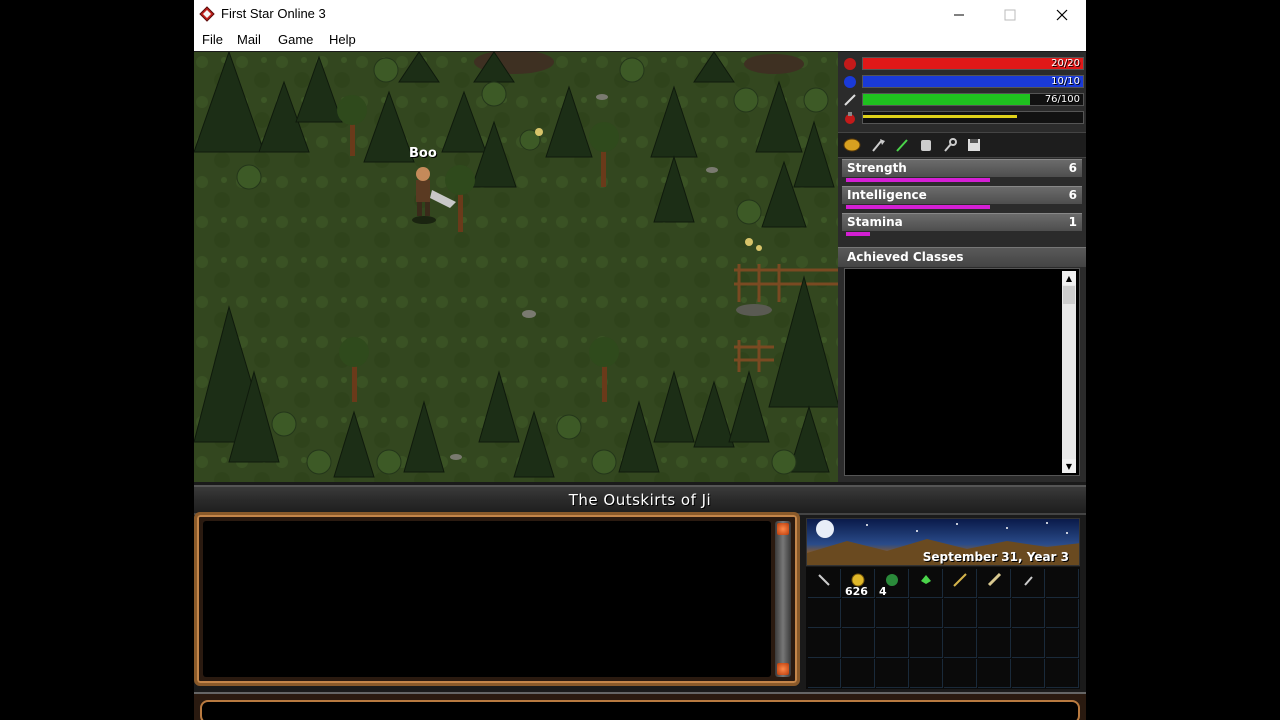 The image size is (1280, 720). What do you see at coordinates (962, 225) in the screenshot?
I see `stat-stamina: Stamina 1` at bounding box center [962, 225].